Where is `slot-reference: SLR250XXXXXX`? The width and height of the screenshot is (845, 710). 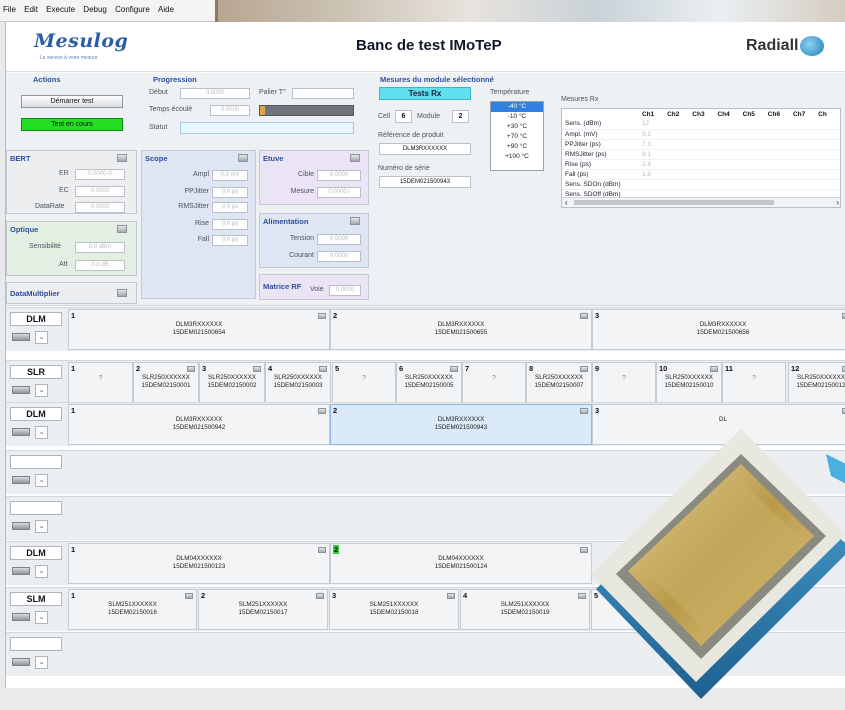 slot-reference: SLR250XXXXXX is located at coordinates (689, 377).